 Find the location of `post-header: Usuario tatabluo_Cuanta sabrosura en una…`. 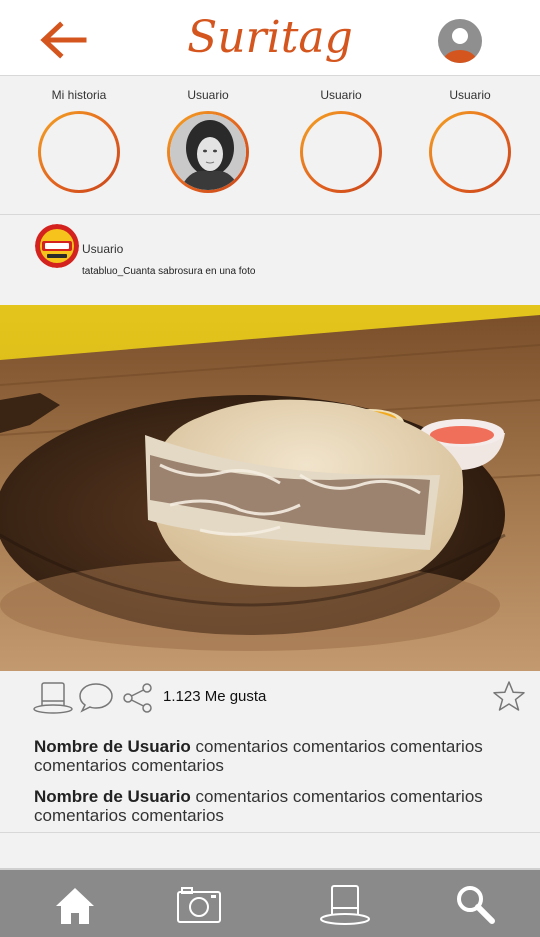

post-header: Usuario tatabluo_Cuanta sabrosura en una… is located at coordinates (270, 260).